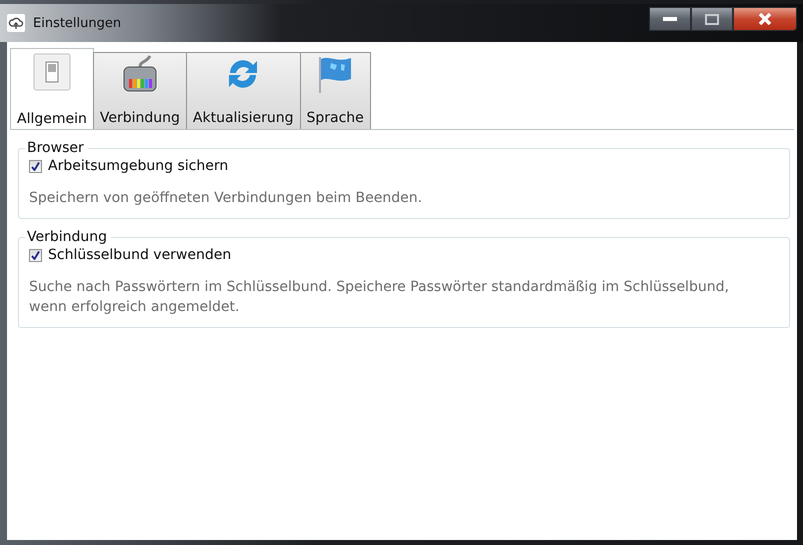 The width and height of the screenshot is (803, 545). Describe the element at coordinates (335, 118) in the screenshot. I see `tab-label: Sprache` at that location.